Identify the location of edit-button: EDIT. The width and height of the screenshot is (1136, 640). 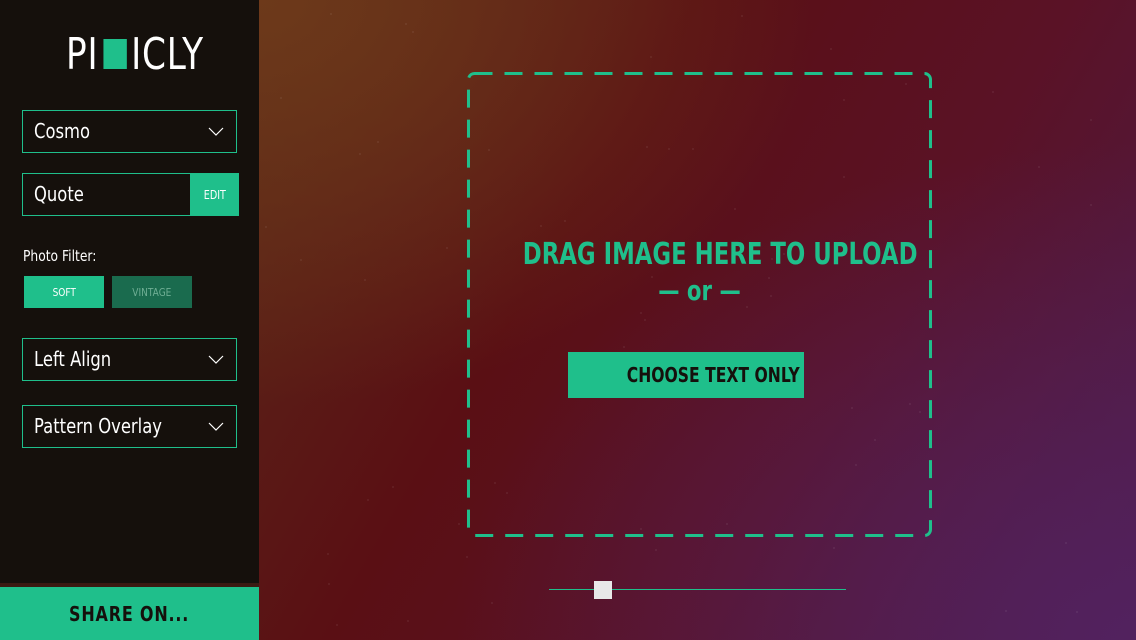
(214, 194).